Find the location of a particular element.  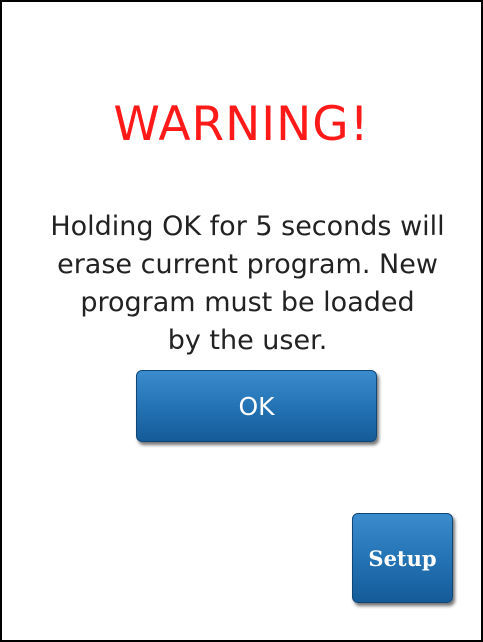

ok-button: OK is located at coordinates (256, 406).